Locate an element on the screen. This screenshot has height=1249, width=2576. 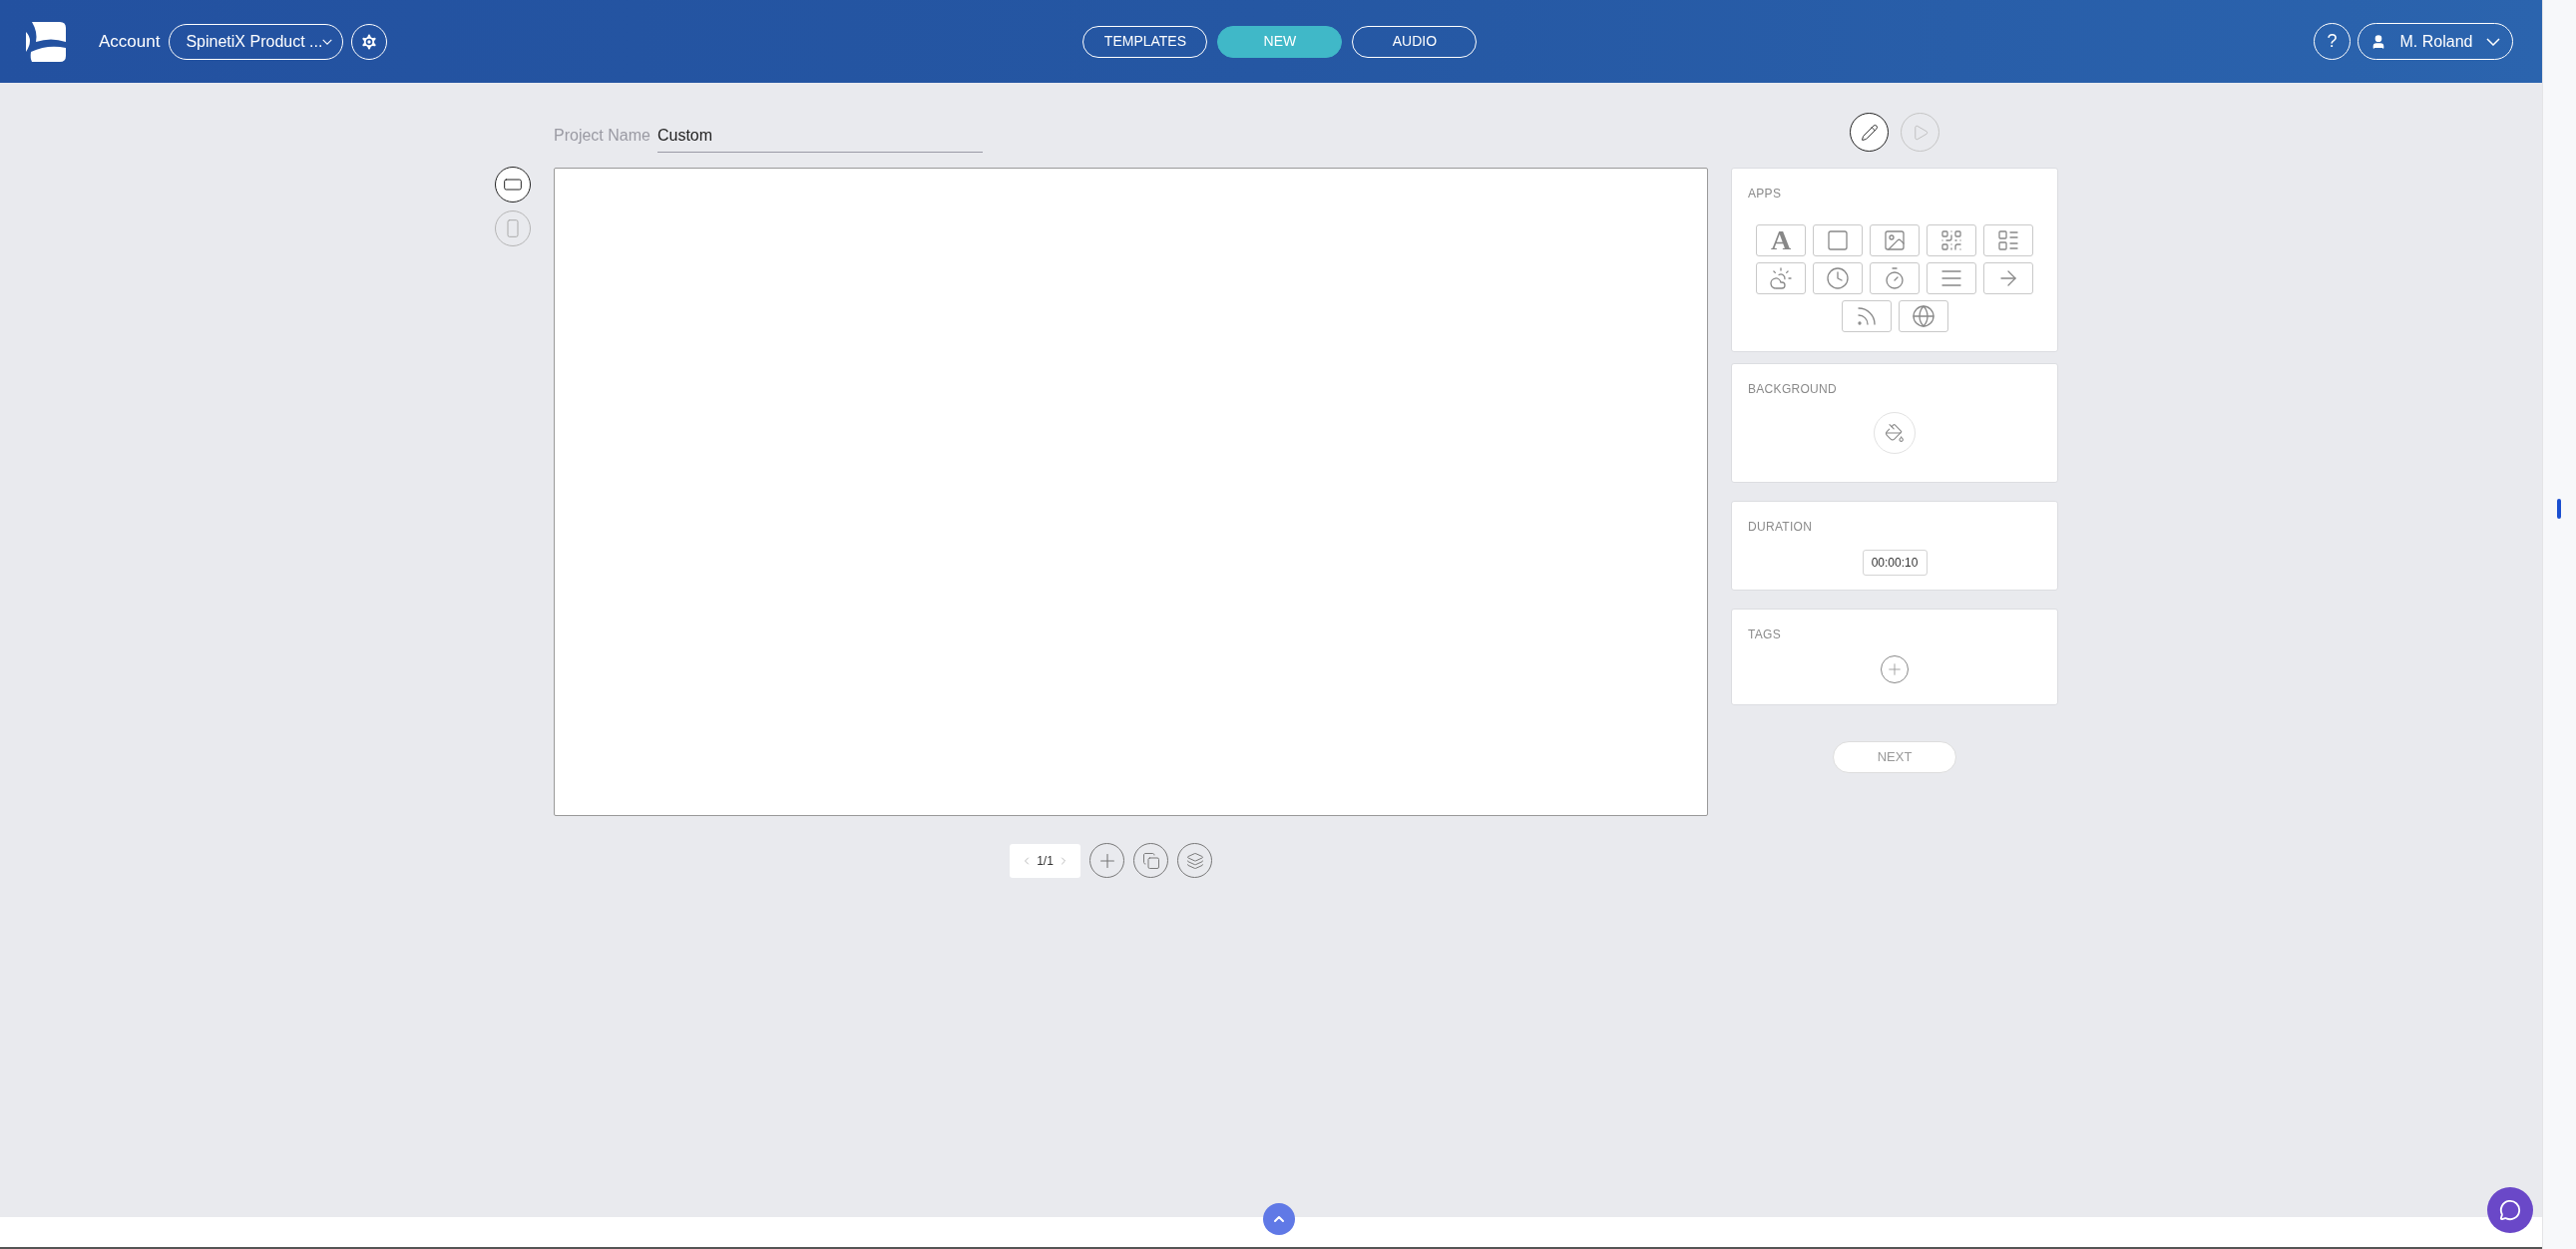
scroll-marker-icon is located at coordinates (2559, 509).